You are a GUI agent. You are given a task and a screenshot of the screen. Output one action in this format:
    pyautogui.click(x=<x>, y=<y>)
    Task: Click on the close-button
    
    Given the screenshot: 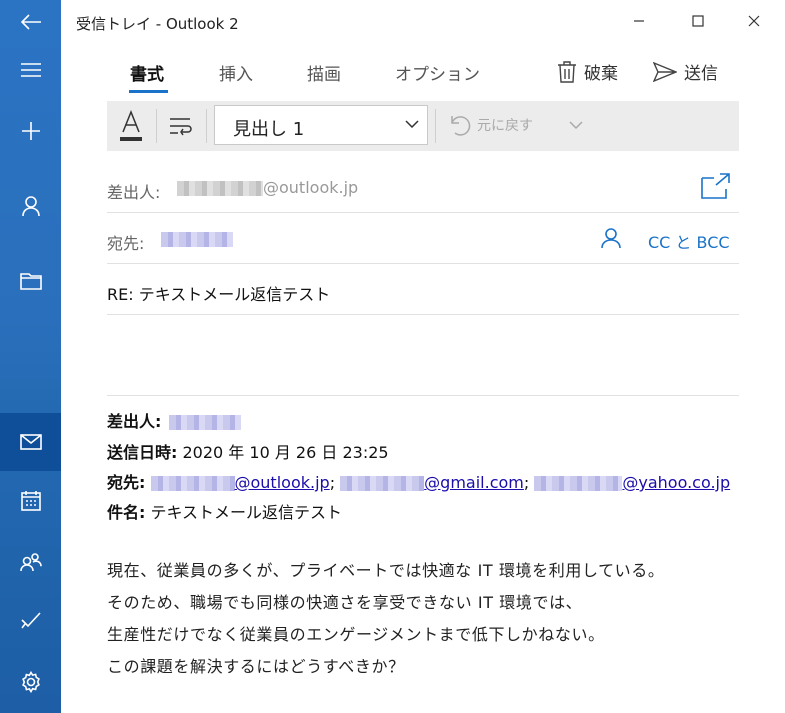 What is the action you would take?
    pyautogui.click(x=754, y=21)
    